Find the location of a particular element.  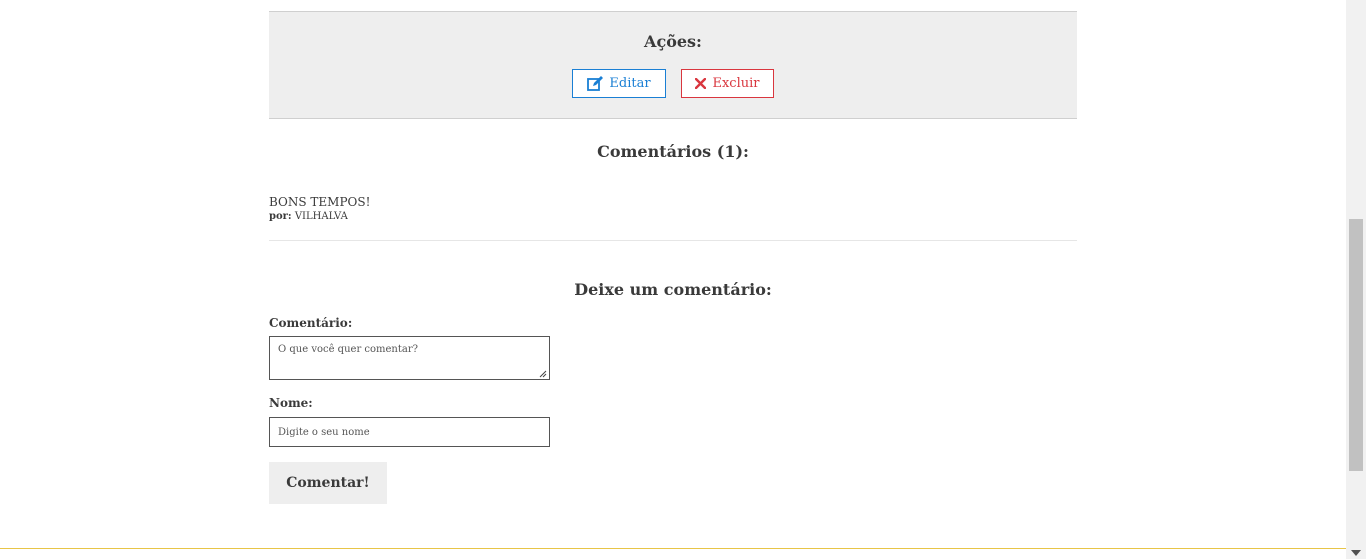

scrollbar is located at coordinates (1356, 279).